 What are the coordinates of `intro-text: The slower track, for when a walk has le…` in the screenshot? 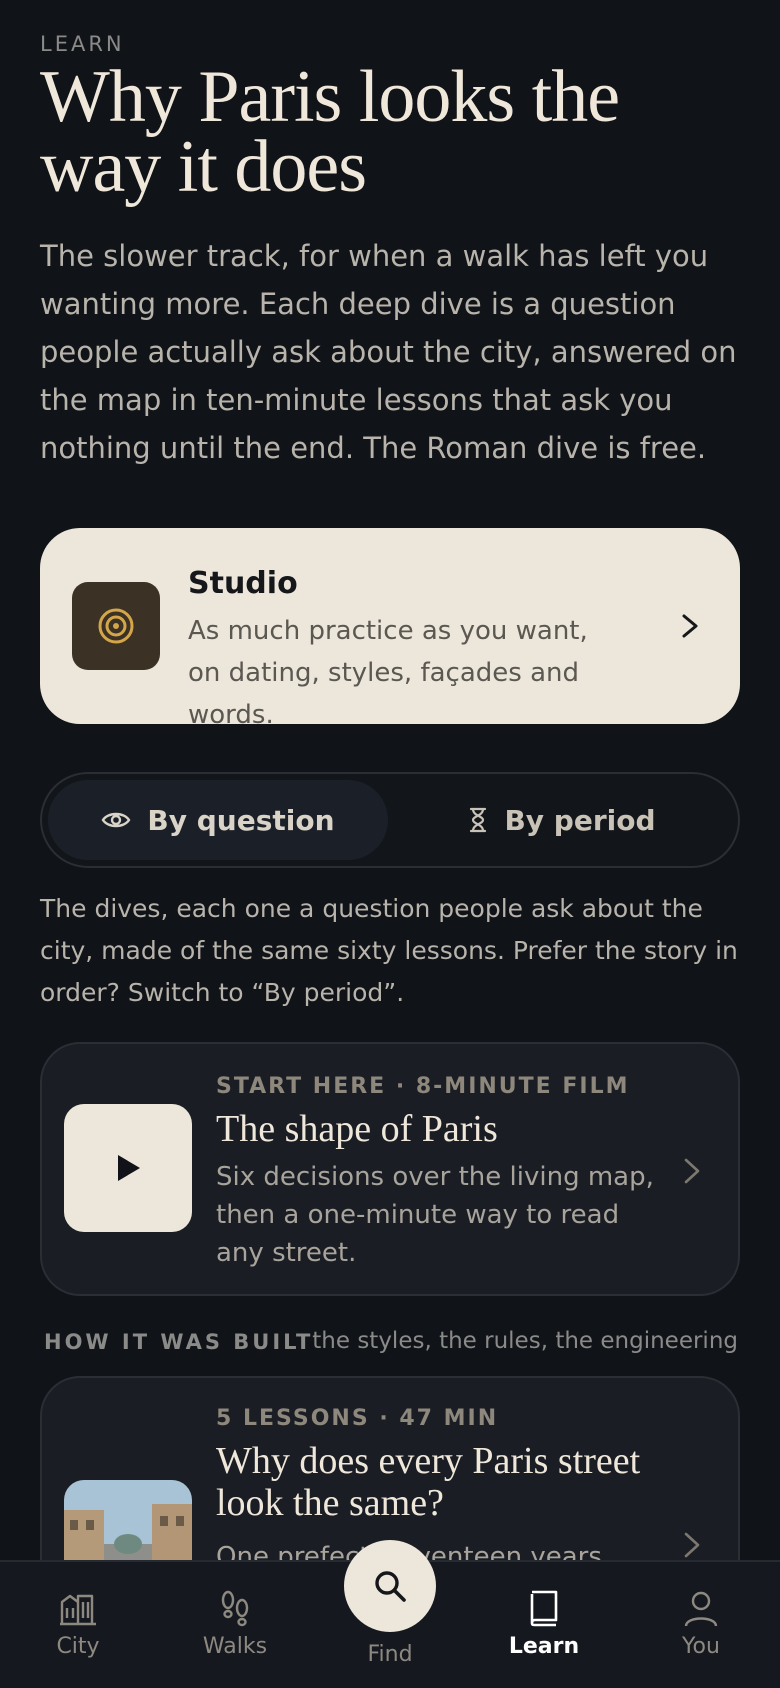 It's located at (388, 352).